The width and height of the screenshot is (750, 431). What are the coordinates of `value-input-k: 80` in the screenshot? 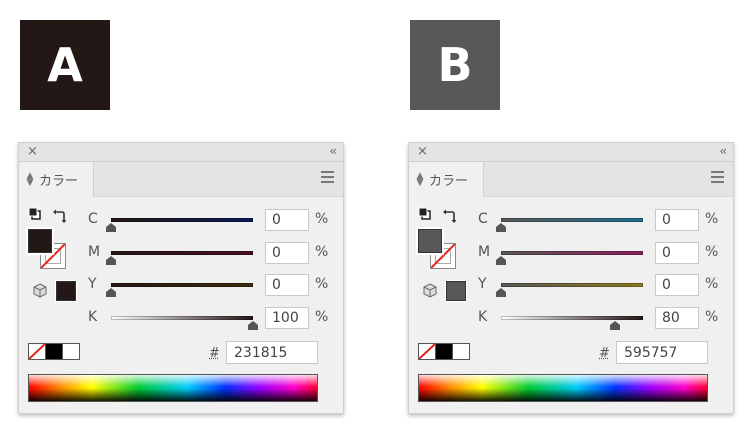 It's located at (677, 318).